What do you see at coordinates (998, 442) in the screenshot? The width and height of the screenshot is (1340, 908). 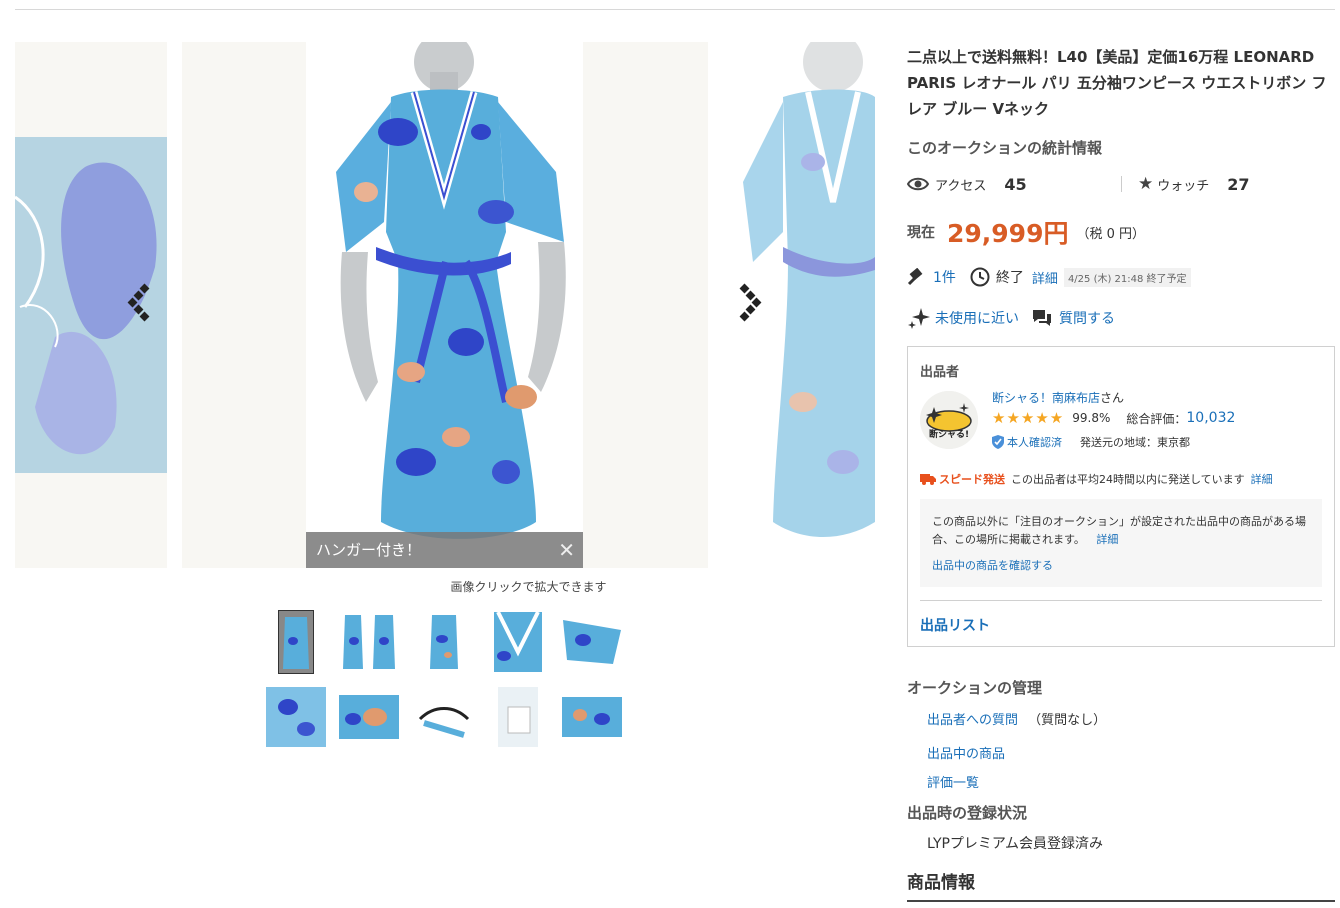 I see `shield-check-icon` at bounding box center [998, 442].